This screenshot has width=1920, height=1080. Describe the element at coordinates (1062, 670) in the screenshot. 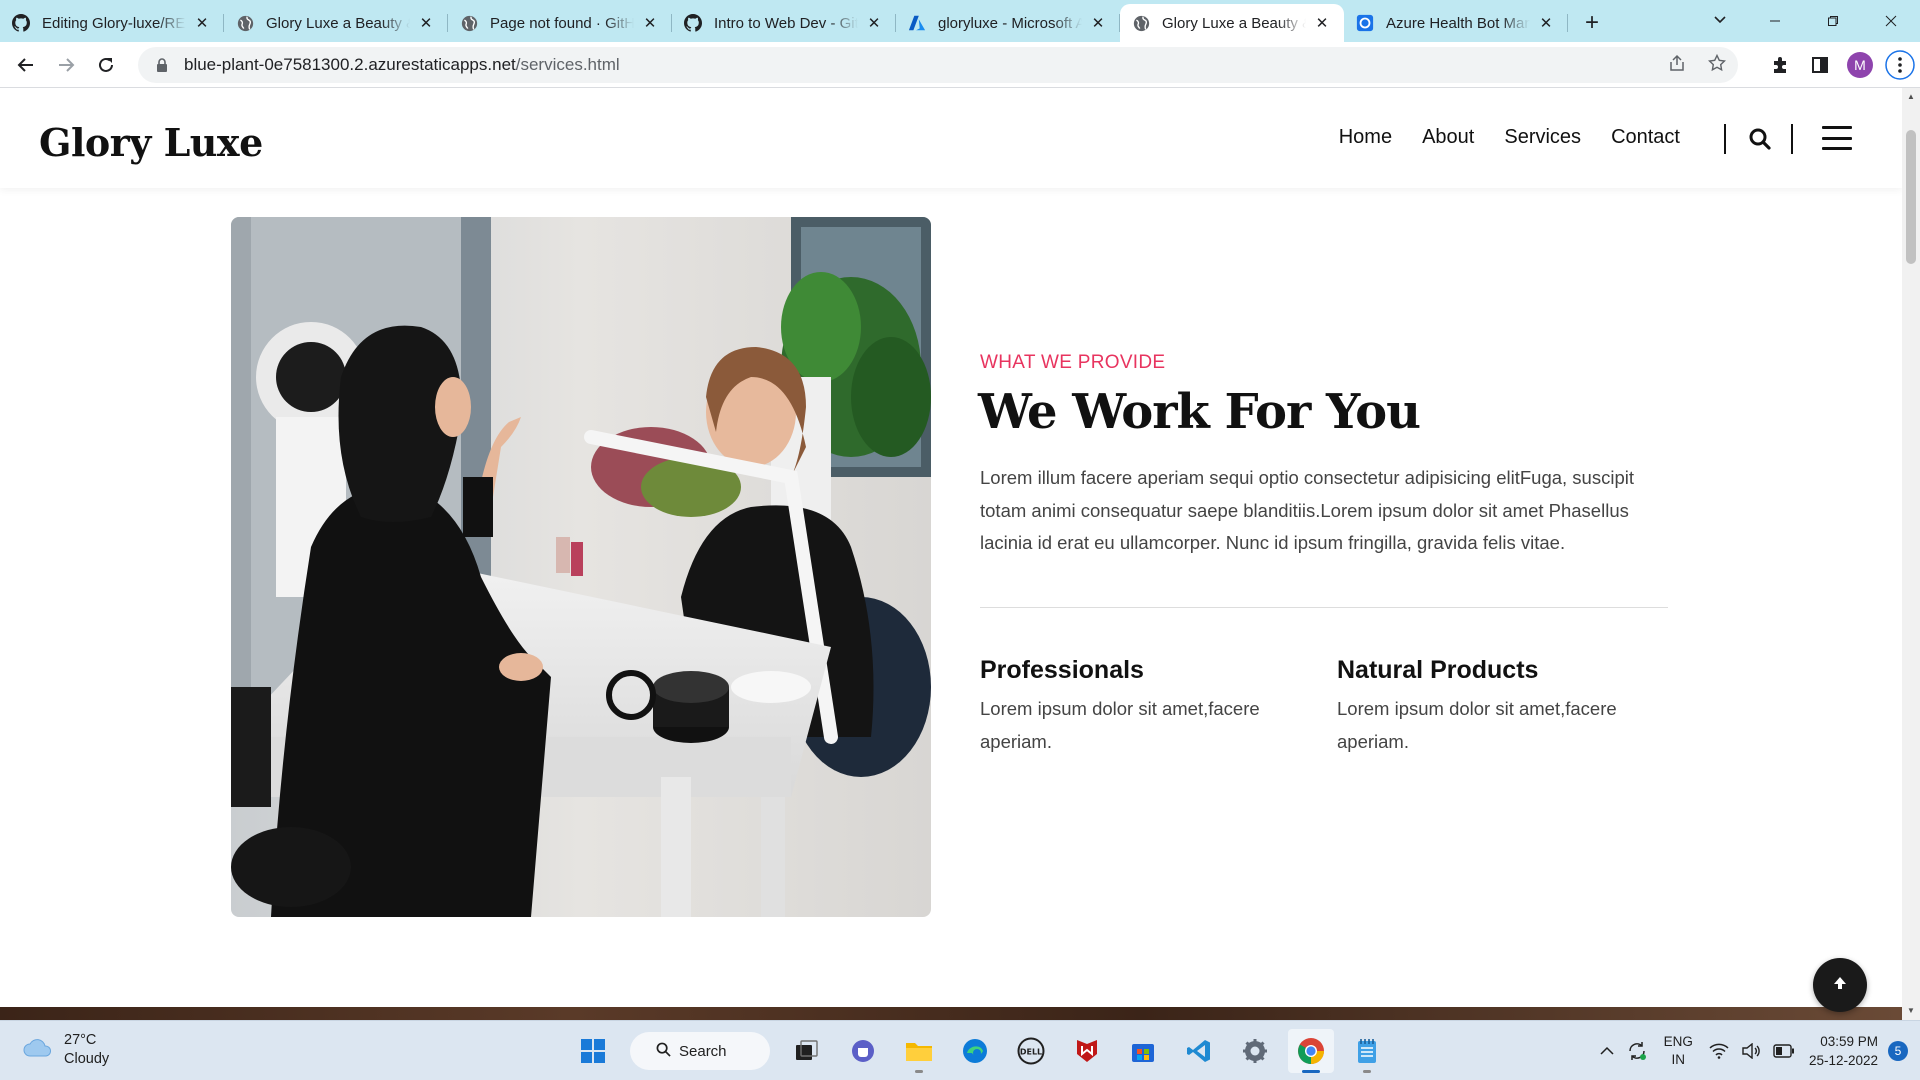

I see `feature-title: Professionals` at that location.